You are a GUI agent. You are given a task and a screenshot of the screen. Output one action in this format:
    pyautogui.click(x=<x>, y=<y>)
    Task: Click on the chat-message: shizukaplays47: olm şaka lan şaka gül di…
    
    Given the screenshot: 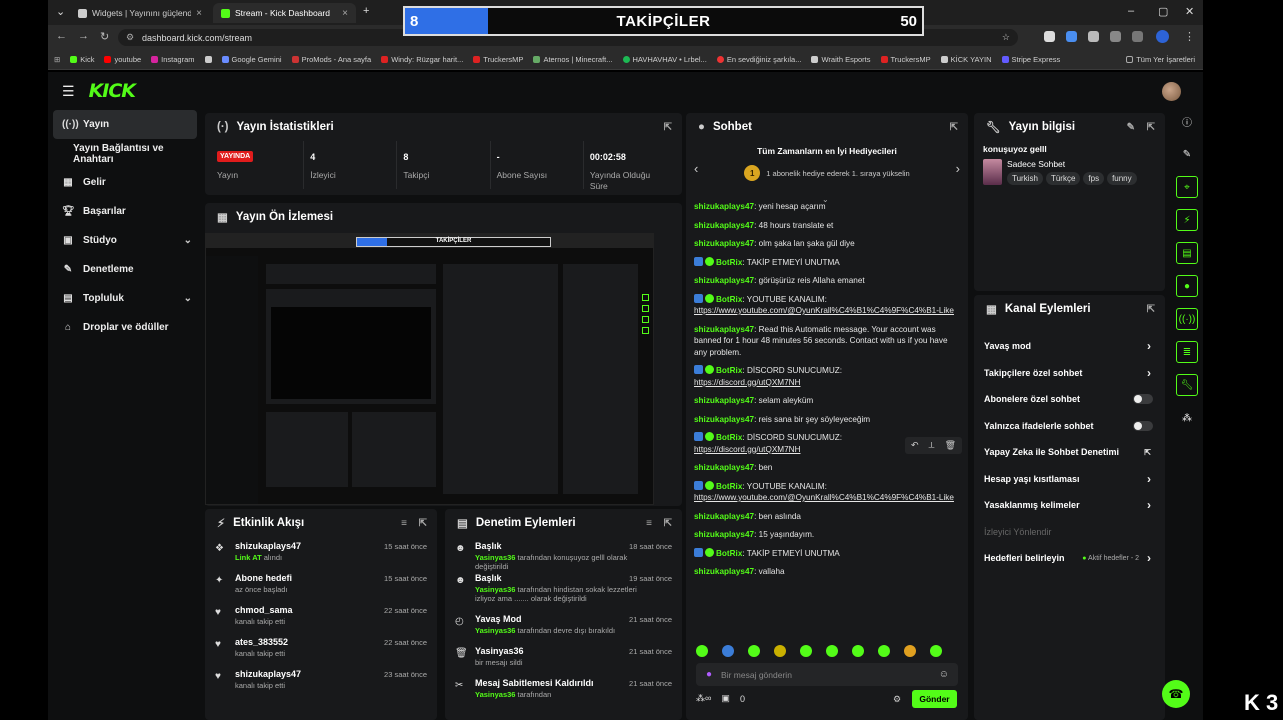 What is the action you would take?
    pyautogui.click(x=825, y=244)
    